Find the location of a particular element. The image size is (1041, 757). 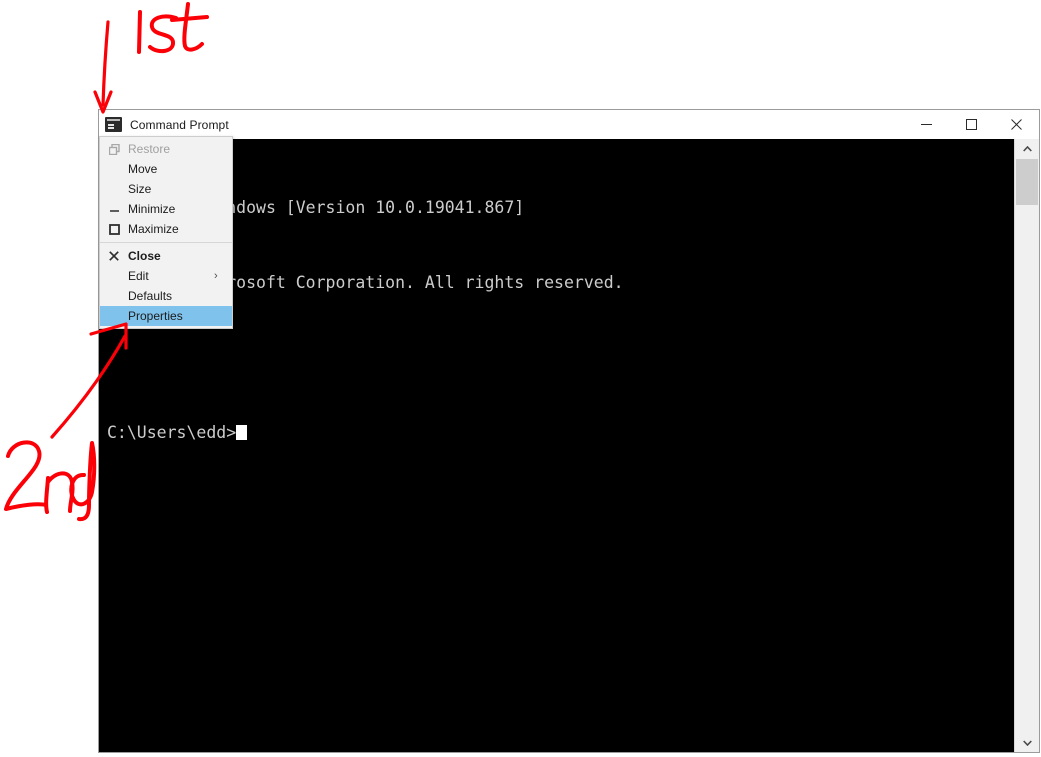

scrollbar-up-button is located at coordinates (1027, 148).